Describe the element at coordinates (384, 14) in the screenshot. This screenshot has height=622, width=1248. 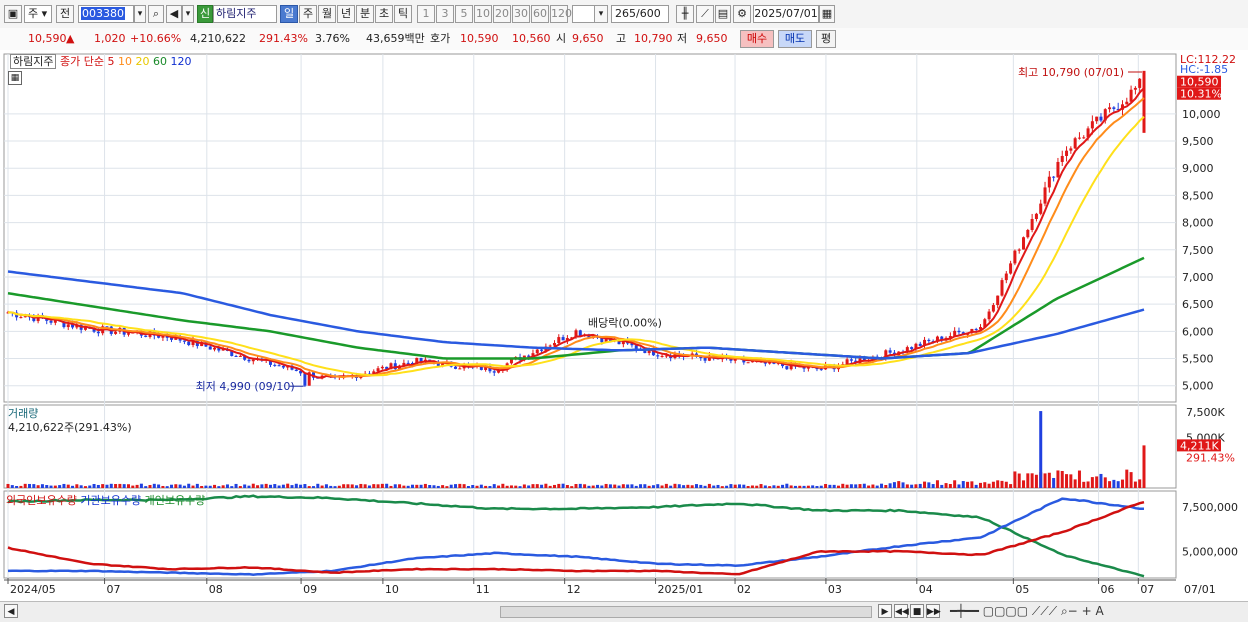
I see `period-tab-5: 초` at that location.